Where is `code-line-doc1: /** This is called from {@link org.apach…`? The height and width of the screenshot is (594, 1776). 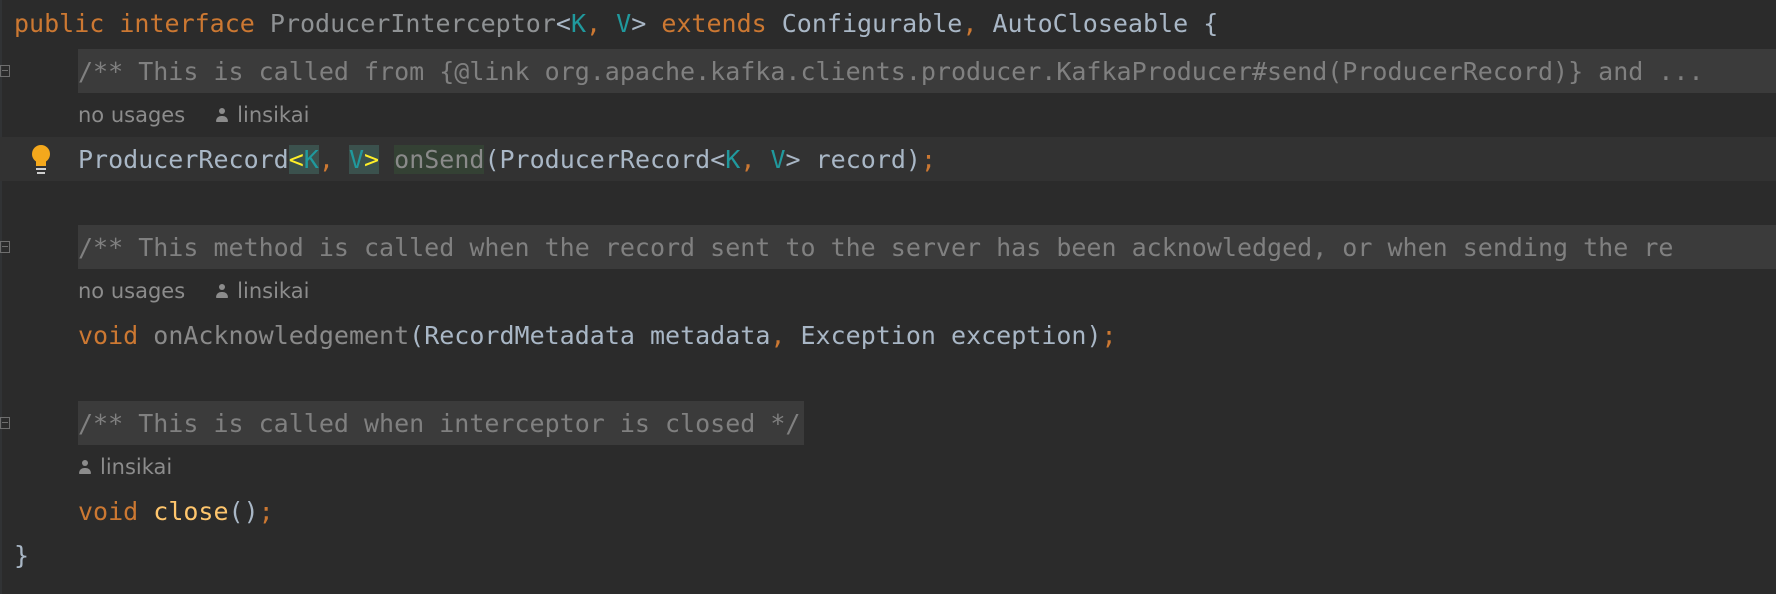 code-line-doc1: /** This is called from {@link org.apach… is located at coordinates (888, 71).